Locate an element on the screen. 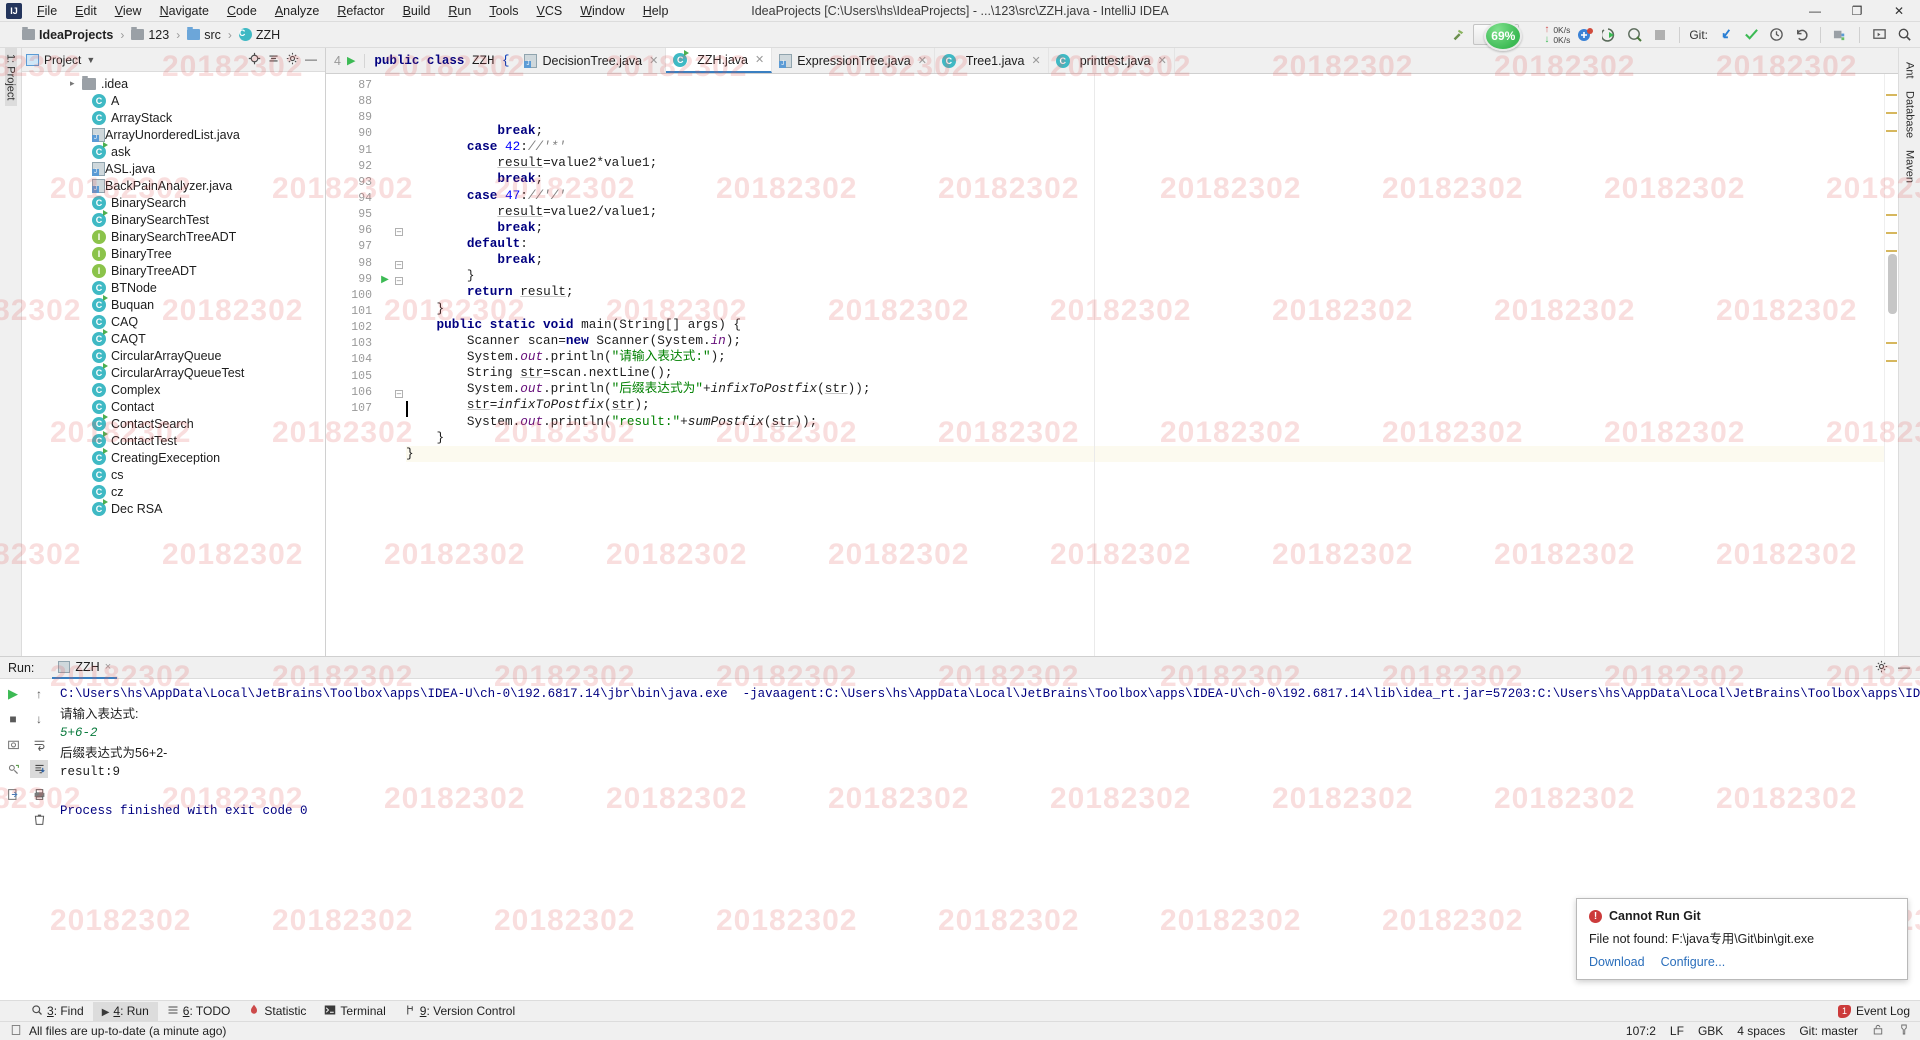  code-line: String str=scan.nextLine(); is located at coordinates (1145, 373).